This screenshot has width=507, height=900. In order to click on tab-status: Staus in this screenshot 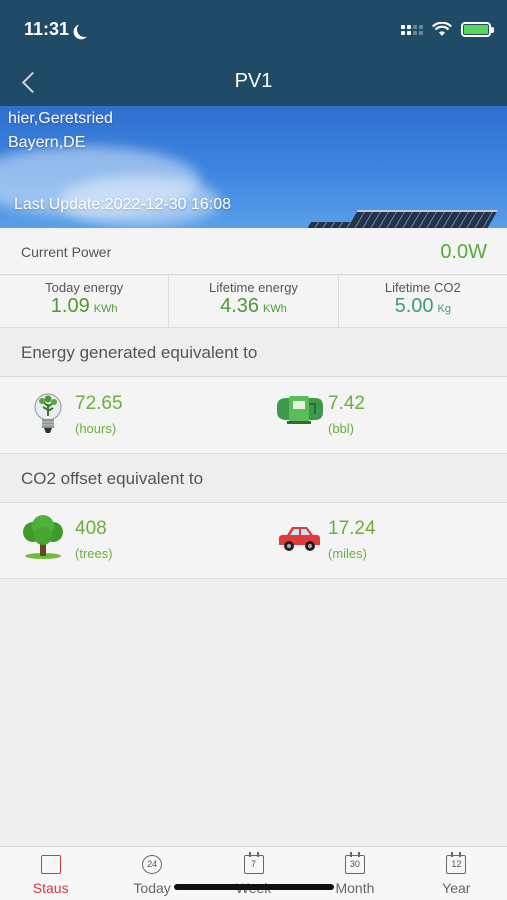, I will do `click(50, 873)`.